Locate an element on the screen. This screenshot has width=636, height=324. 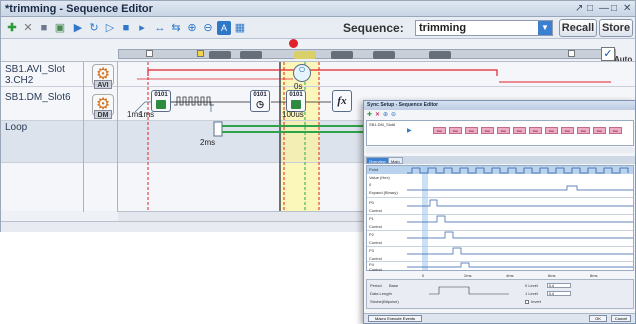
pulse-train-icon is located at coordinates (194, 101).